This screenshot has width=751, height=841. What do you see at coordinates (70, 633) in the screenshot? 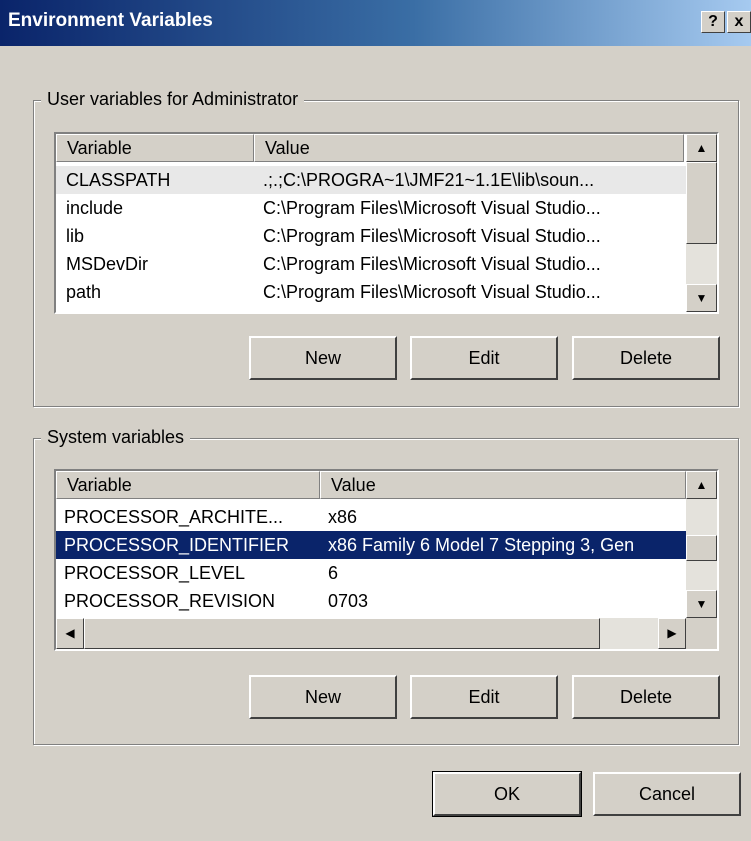
I see `scroll-left-icon: ◀` at bounding box center [70, 633].